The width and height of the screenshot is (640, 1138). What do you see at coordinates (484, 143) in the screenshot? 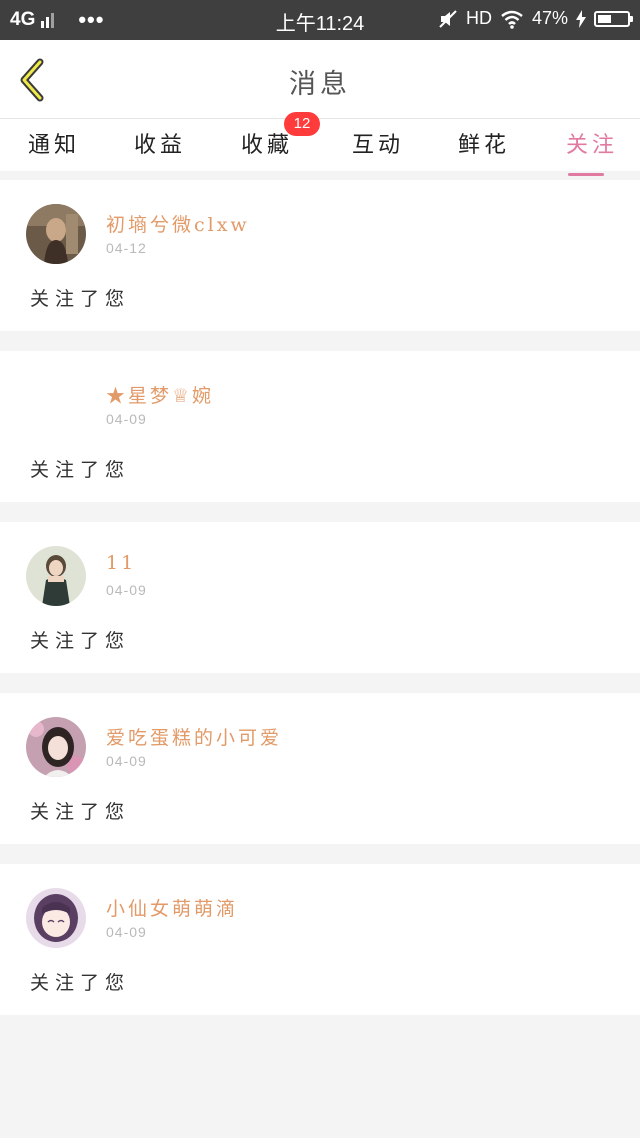
I see `tab-flowers: 鲜花` at bounding box center [484, 143].